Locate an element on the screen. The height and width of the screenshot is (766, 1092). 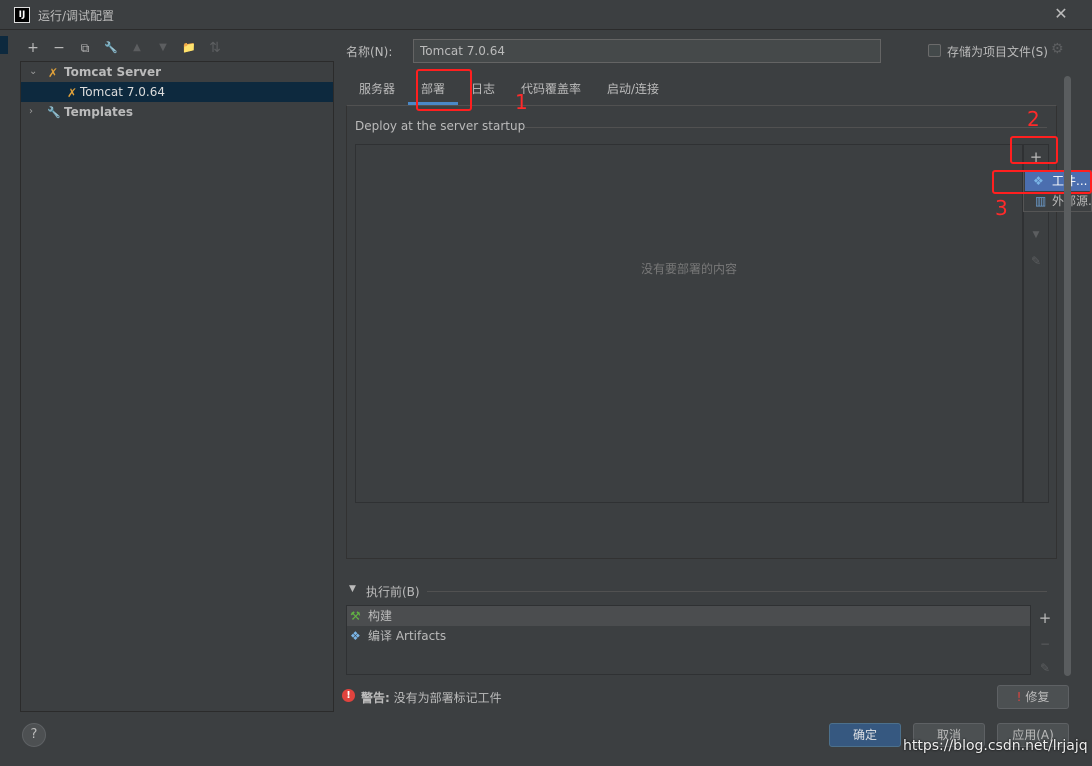
empty-list-text: 没有要部署的内容 is located at coordinates (689, 269).